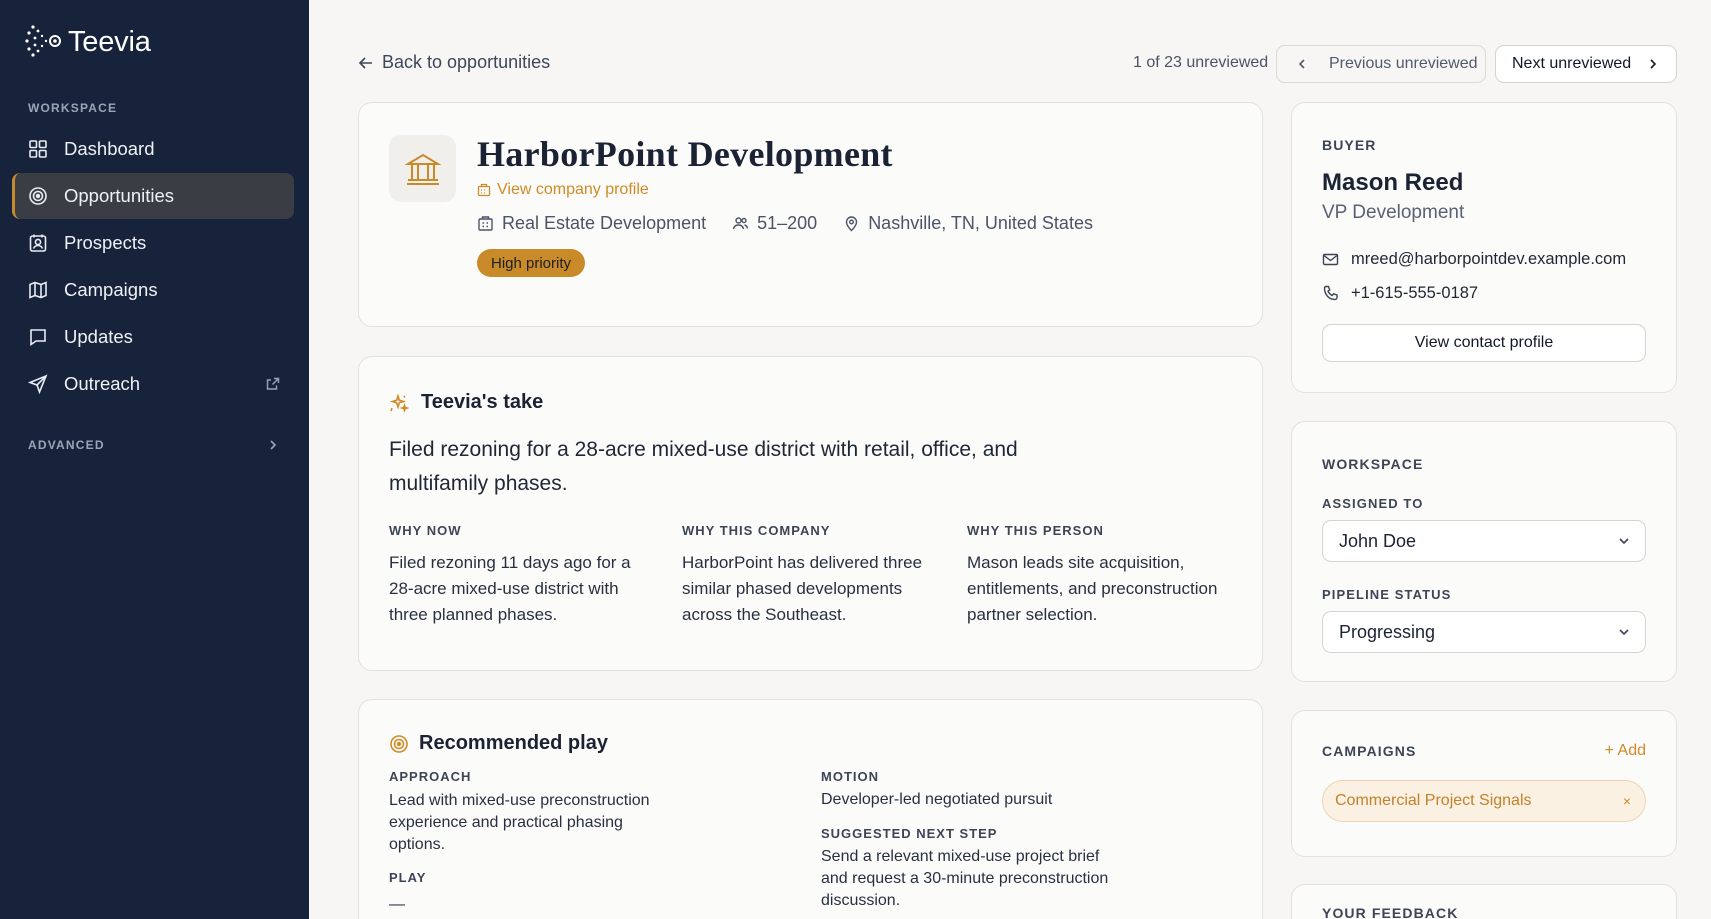  I want to click on sparkle-icon, so click(399, 402).